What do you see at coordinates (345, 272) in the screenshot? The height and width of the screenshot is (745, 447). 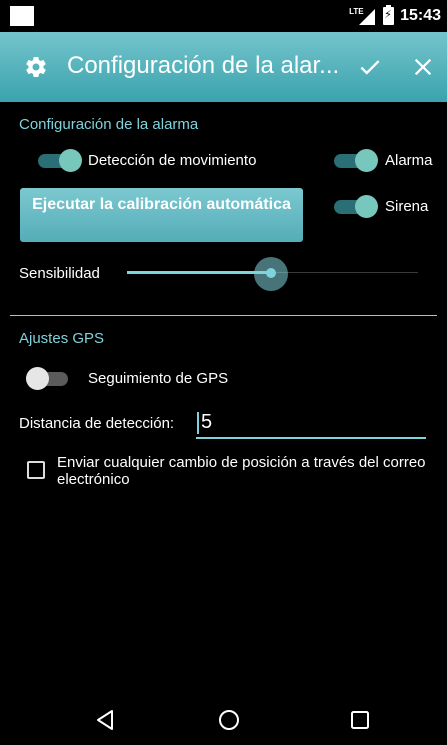 I see `sensitivity-slider-track` at bounding box center [345, 272].